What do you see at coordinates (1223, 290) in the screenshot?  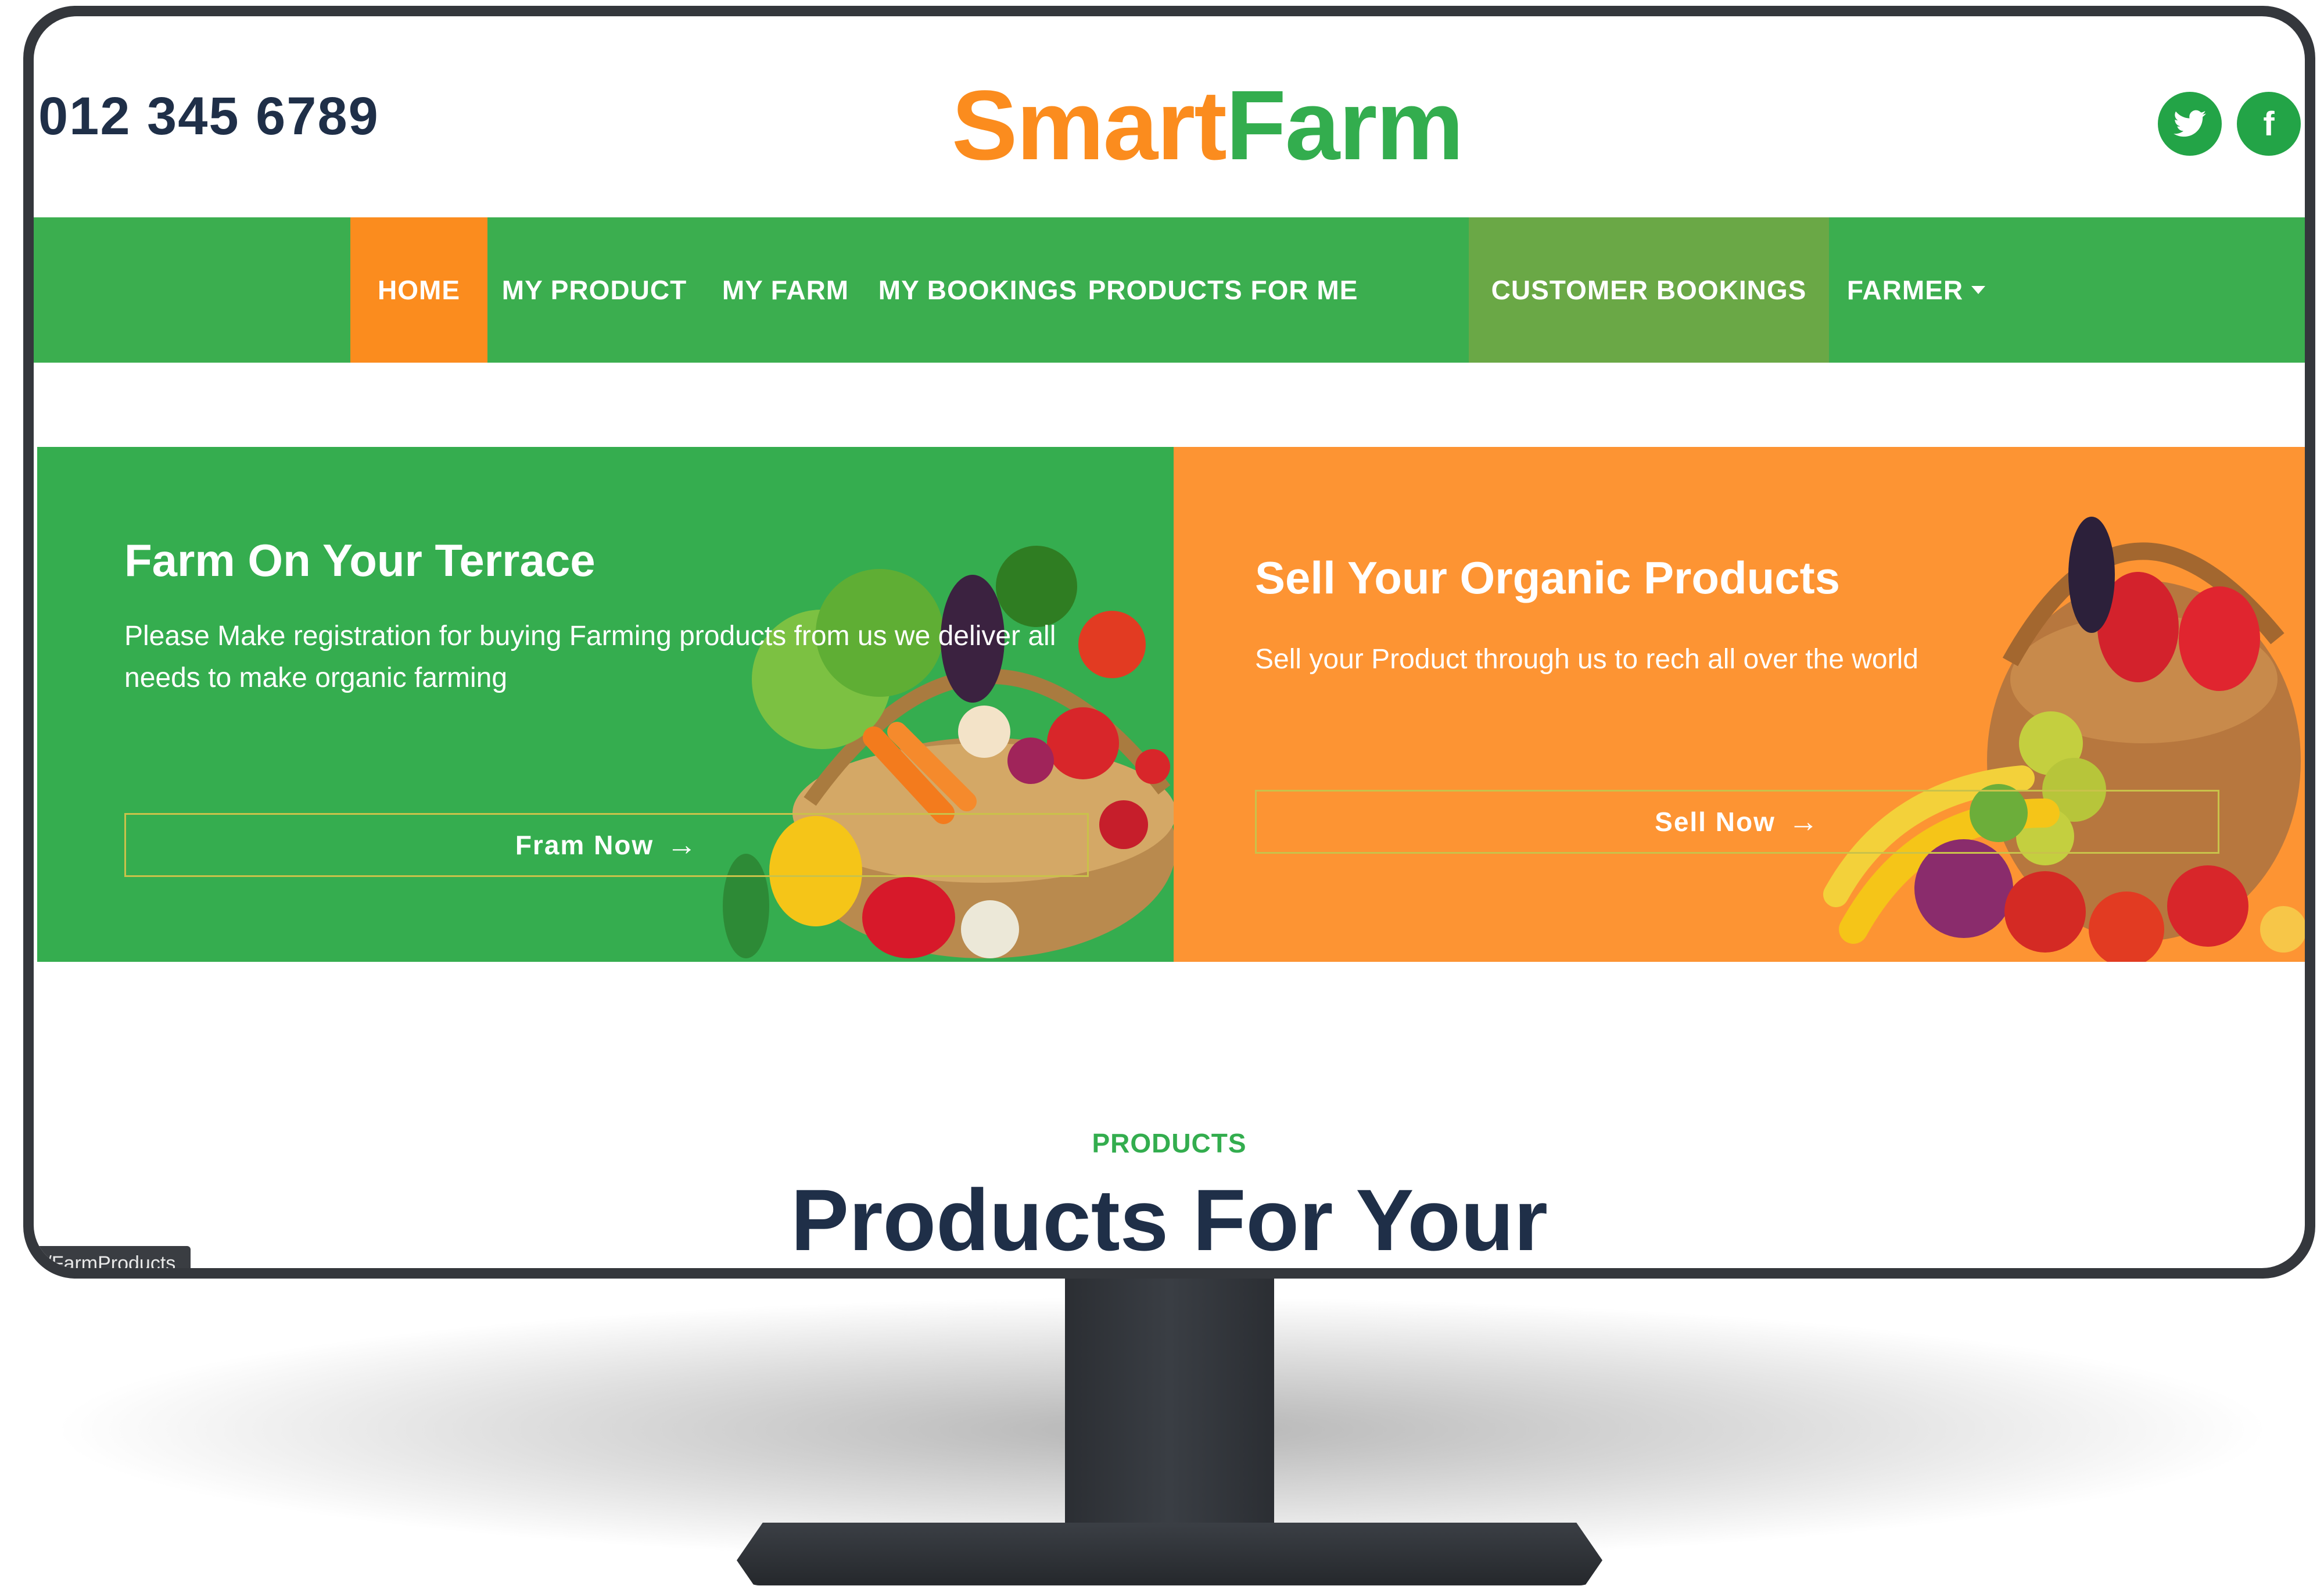 I see `nav-products-for-me: PRODUCTS FOR ME` at bounding box center [1223, 290].